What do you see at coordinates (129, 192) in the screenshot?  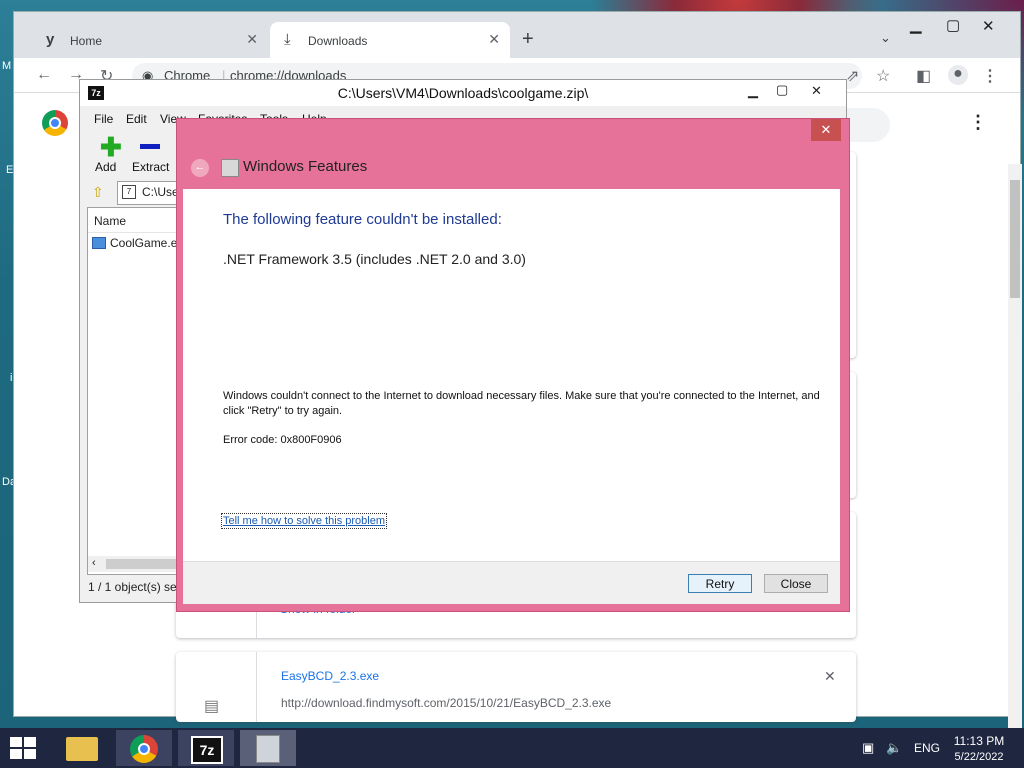 I see `archive-icon: 7` at bounding box center [129, 192].